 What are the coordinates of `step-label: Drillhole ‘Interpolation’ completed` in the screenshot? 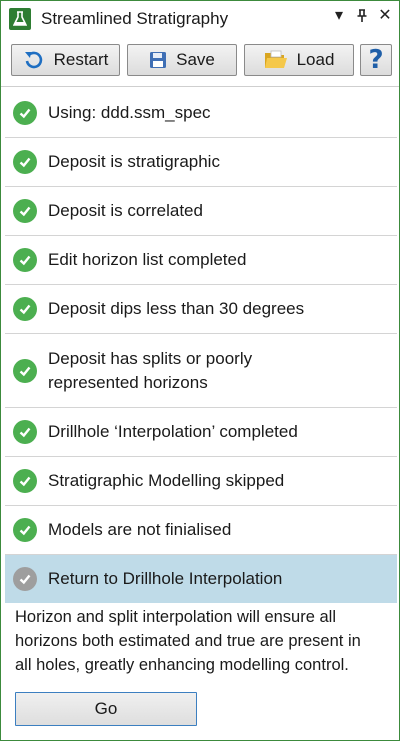 It's located at (173, 431).